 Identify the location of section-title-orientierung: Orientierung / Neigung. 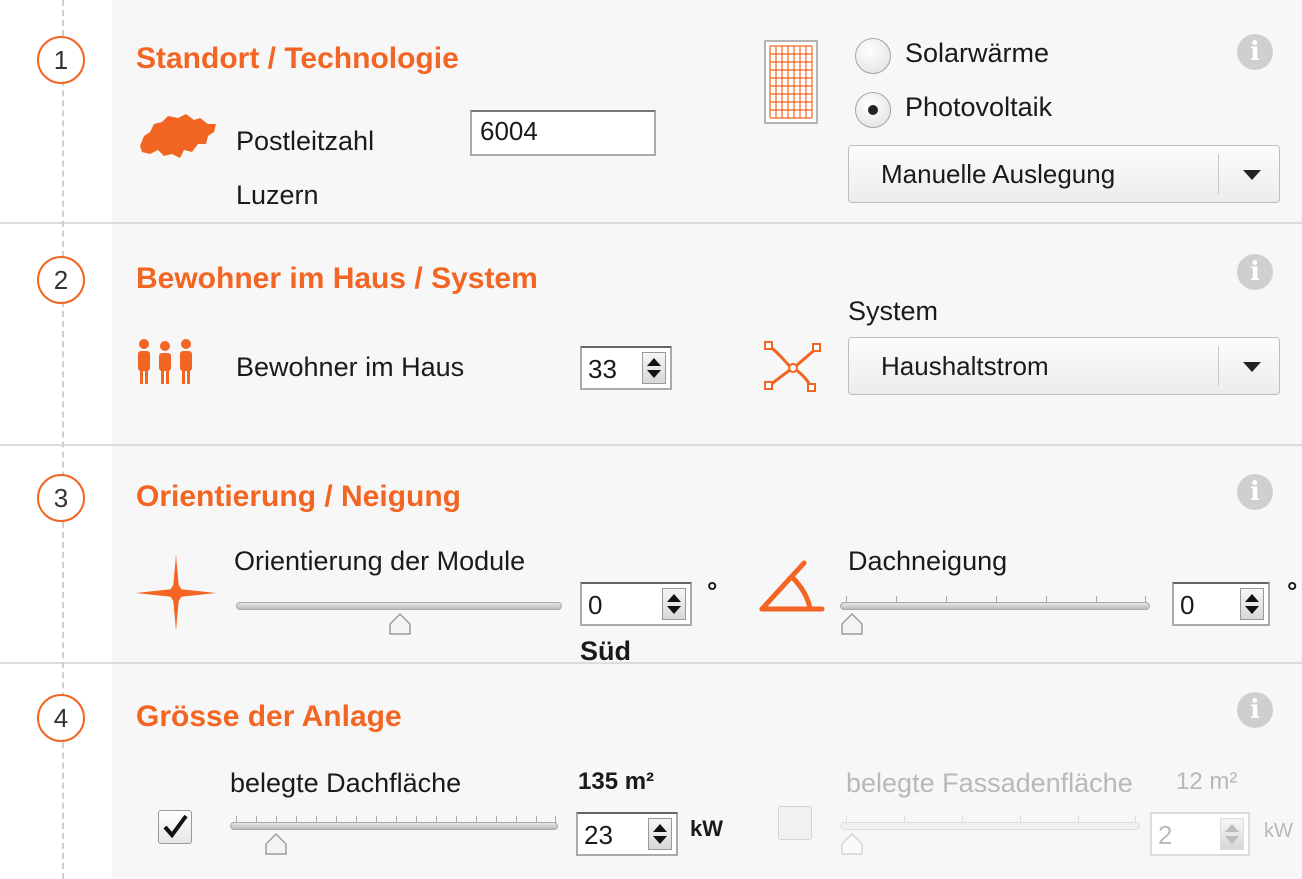
(299, 496).